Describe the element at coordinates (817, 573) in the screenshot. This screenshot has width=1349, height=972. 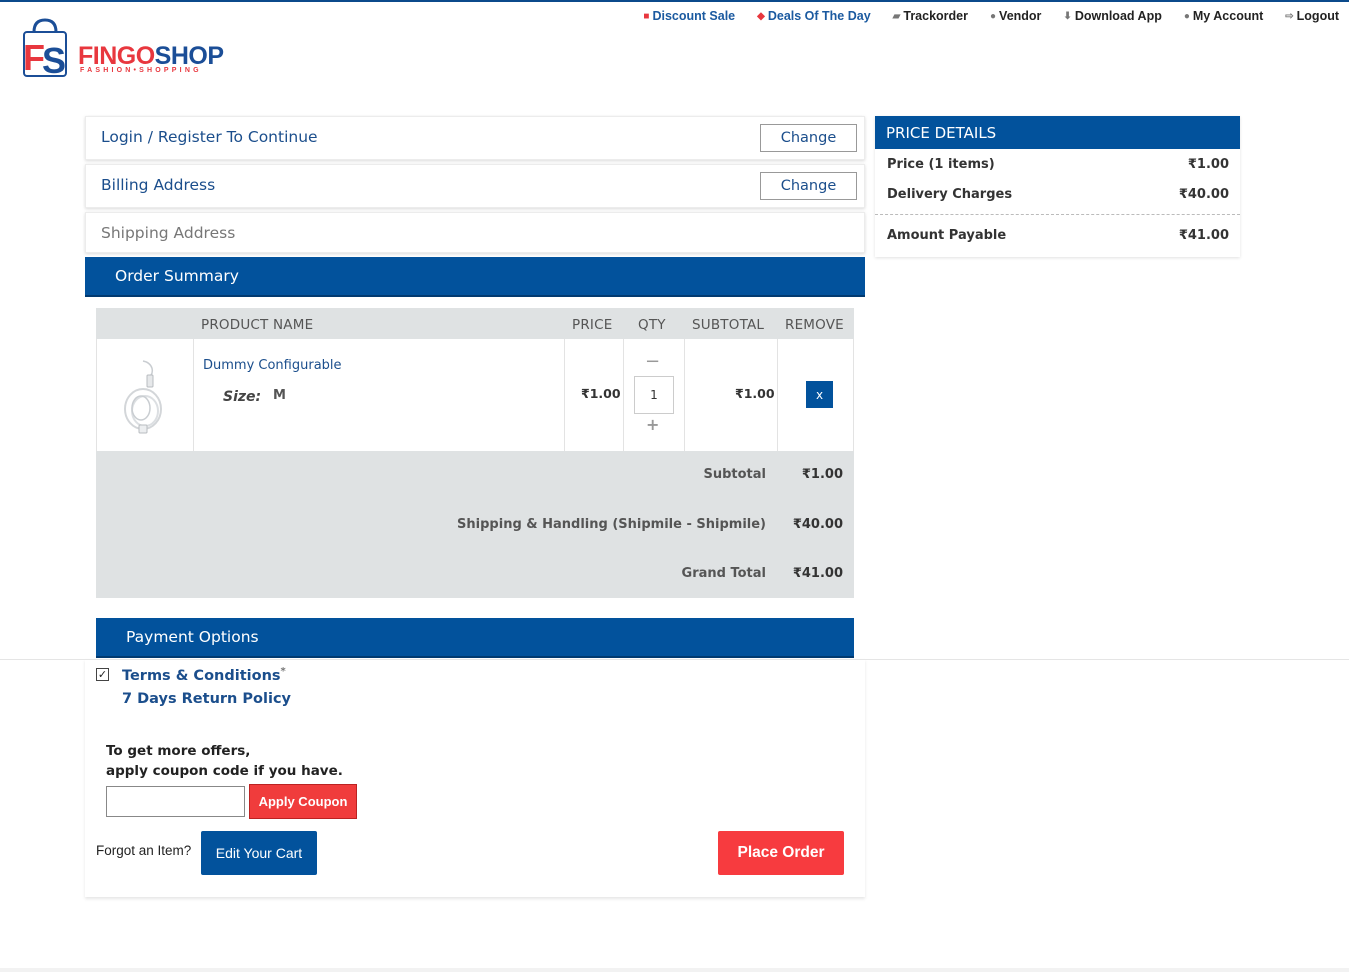
I see `grand-total-value: ₹41.00` at that location.